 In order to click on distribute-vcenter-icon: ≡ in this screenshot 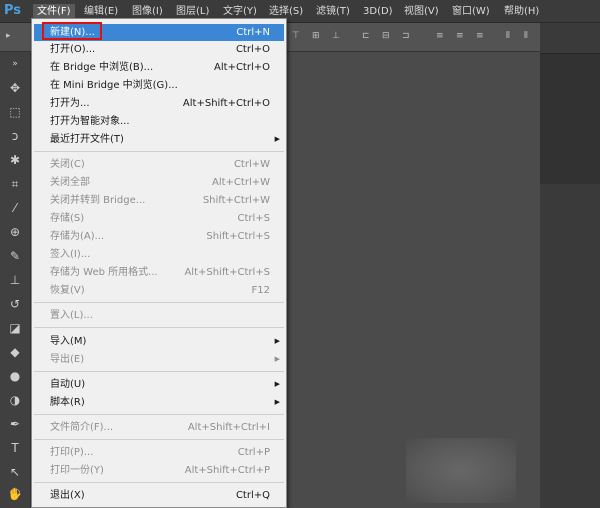, I will do `click(461, 36)`.